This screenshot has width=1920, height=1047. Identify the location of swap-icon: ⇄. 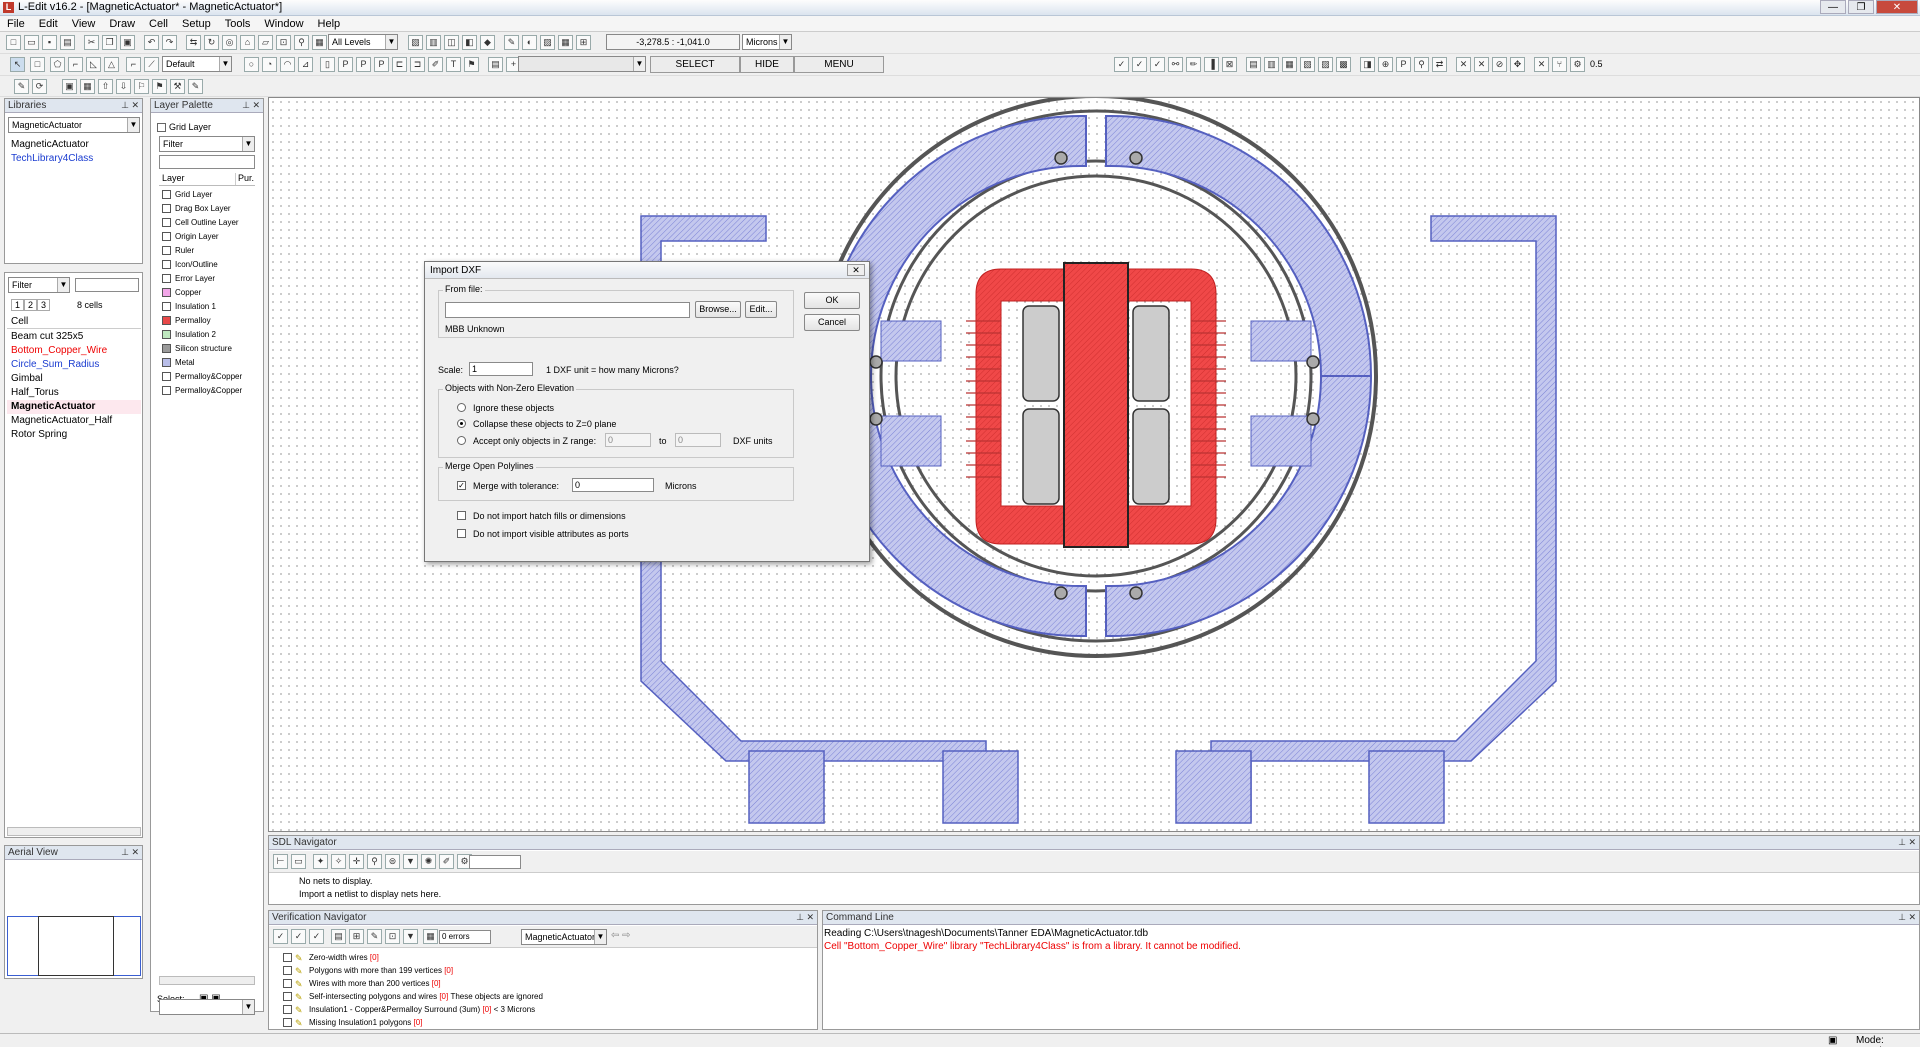
(1439, 64).